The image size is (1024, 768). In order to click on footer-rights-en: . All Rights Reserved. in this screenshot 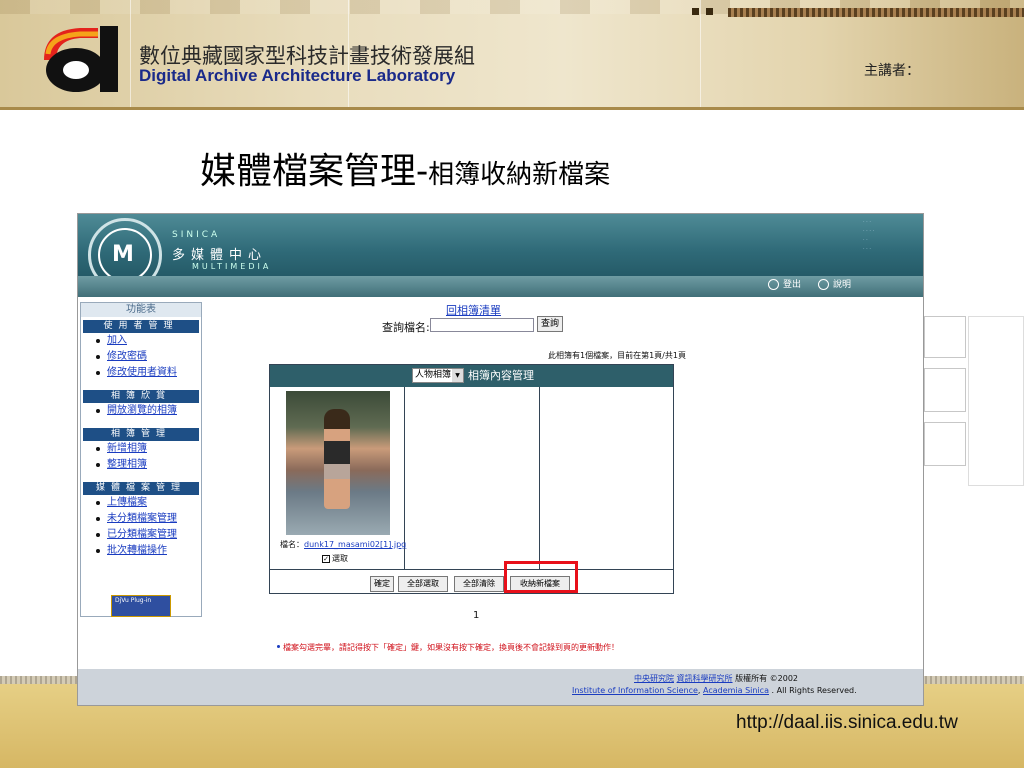, I will do `click(814, 690)`.